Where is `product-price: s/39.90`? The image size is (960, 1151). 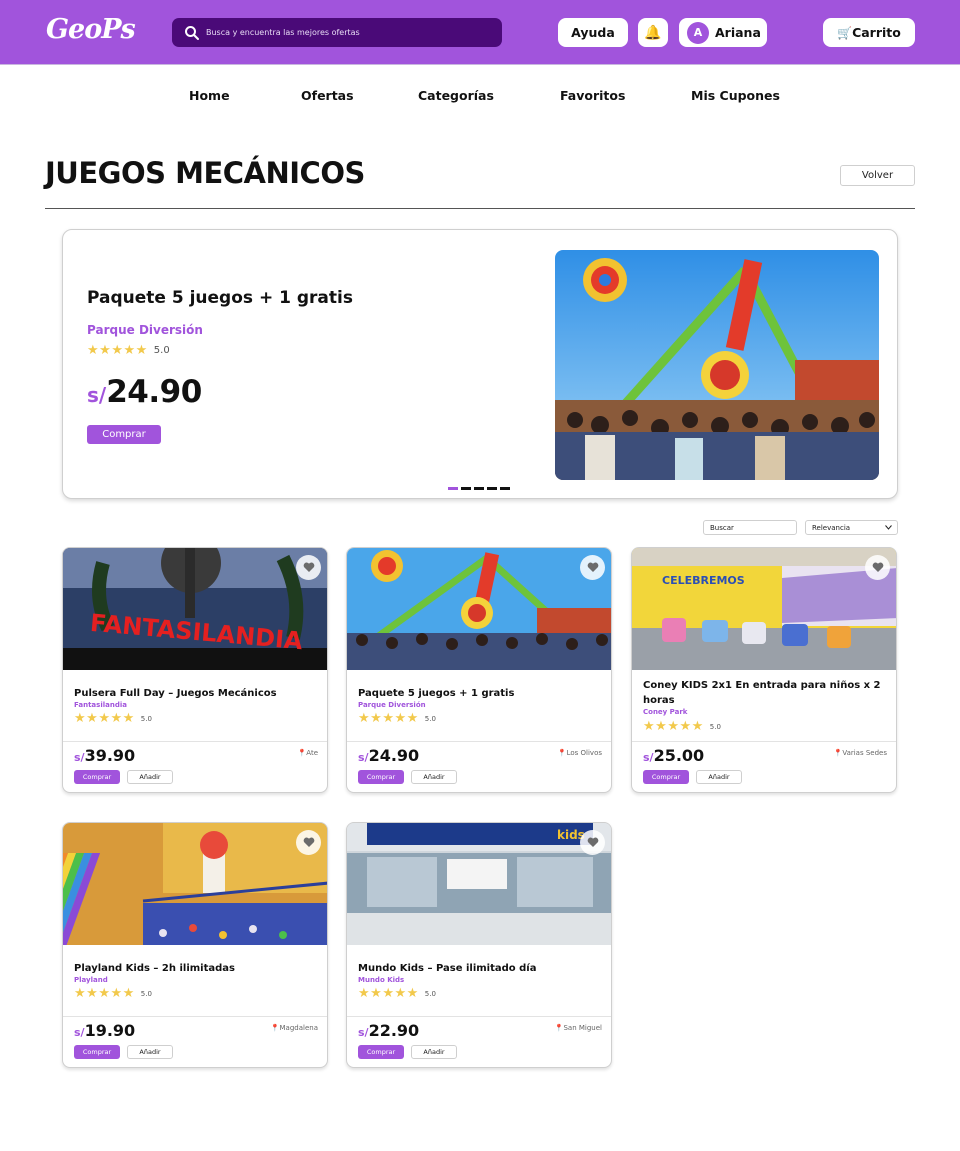 product-price: s/39.90 is located at coordinates (104, 755).